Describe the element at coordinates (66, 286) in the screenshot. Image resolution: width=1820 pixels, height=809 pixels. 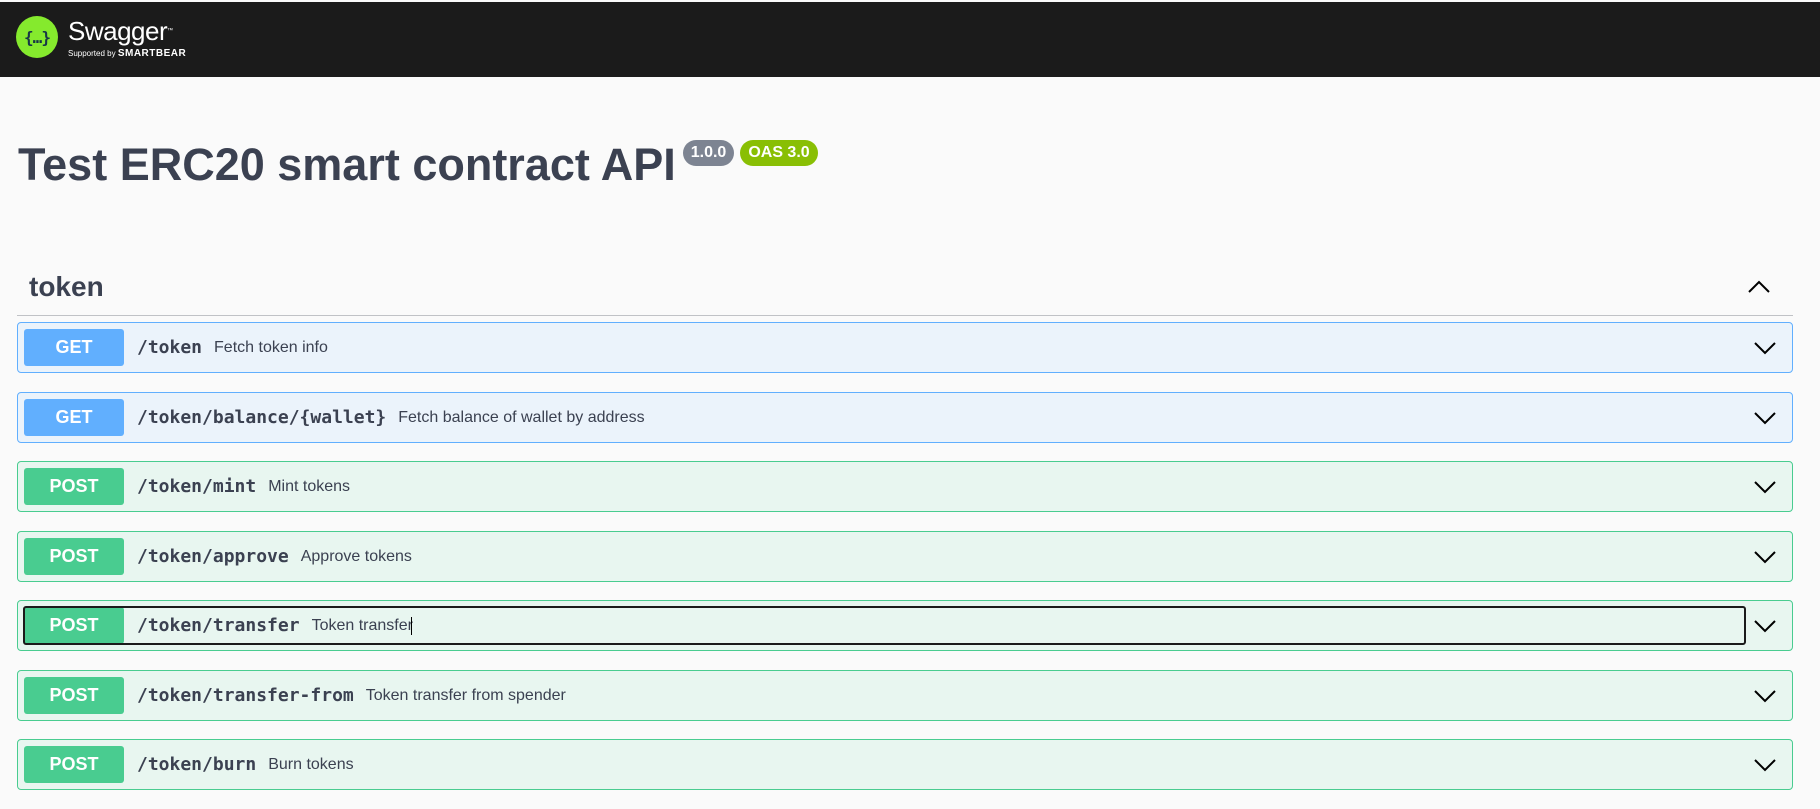
I see `tag-name: token` at that location.